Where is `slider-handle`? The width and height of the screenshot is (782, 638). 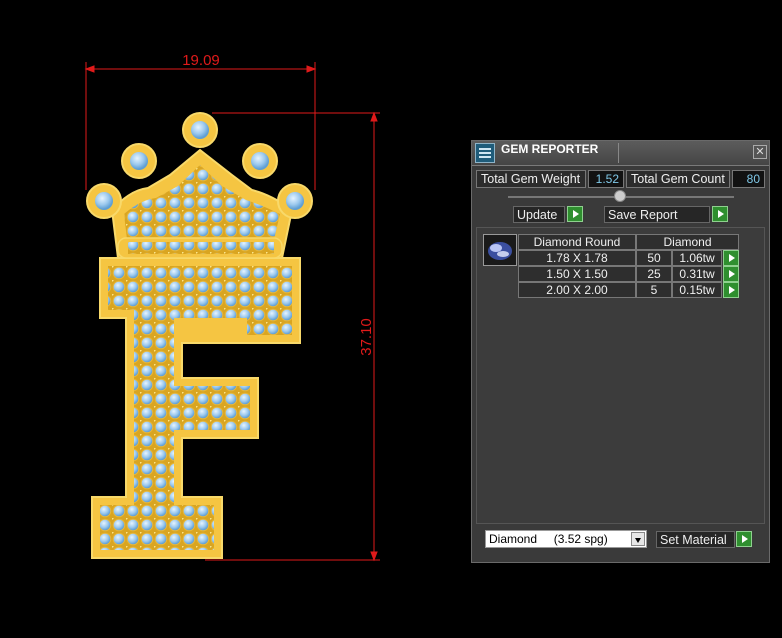
slider-handle is located at coordinates (620, 196).